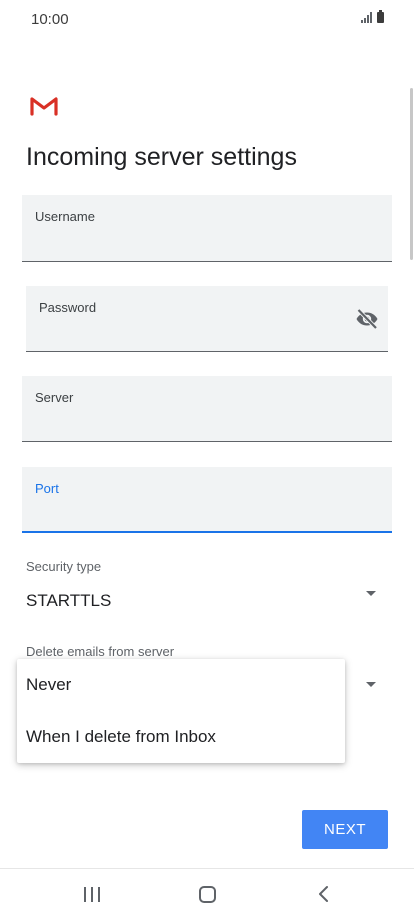 The image size is (414, 921). I want to click on next-button: NEXT, so click(345, 829).